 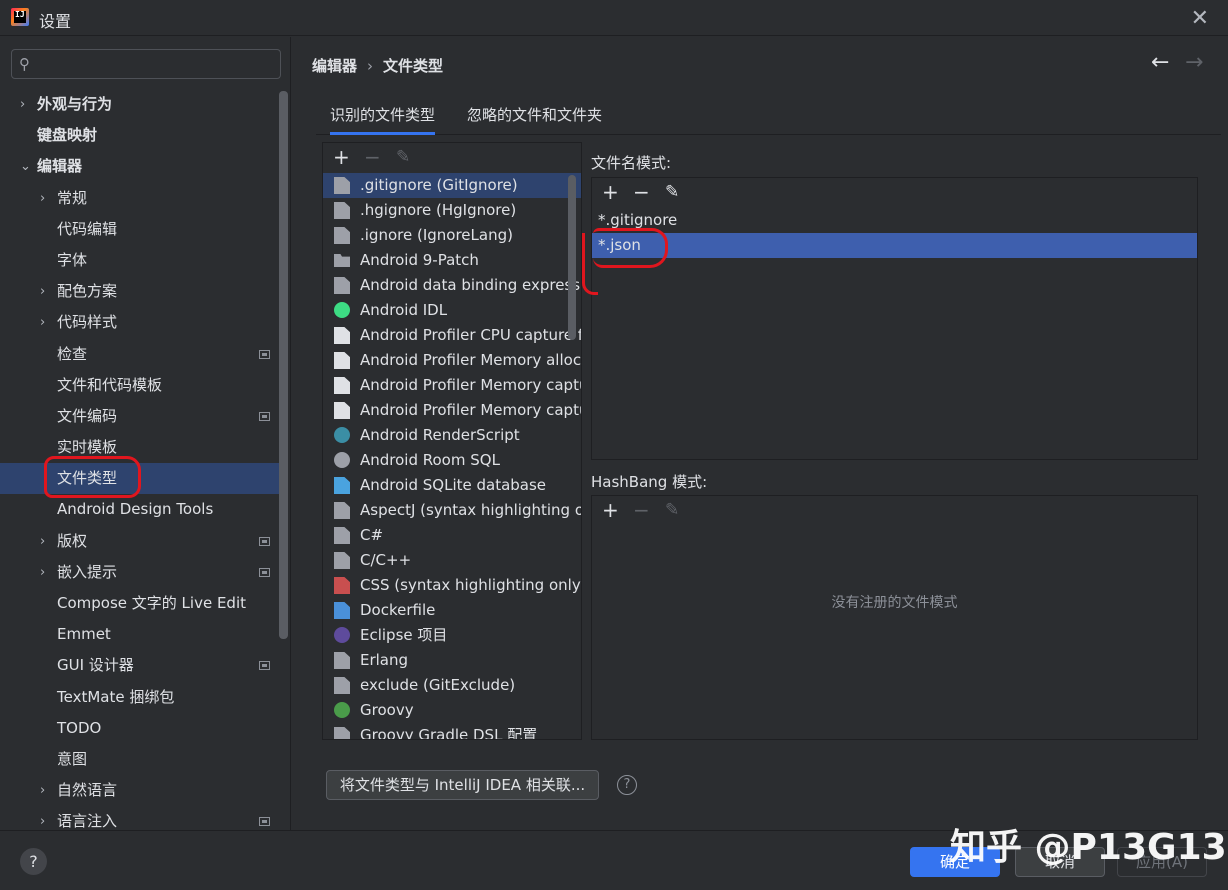 I want to click on sidebar-item: TODO, so click(x=140, y=728).